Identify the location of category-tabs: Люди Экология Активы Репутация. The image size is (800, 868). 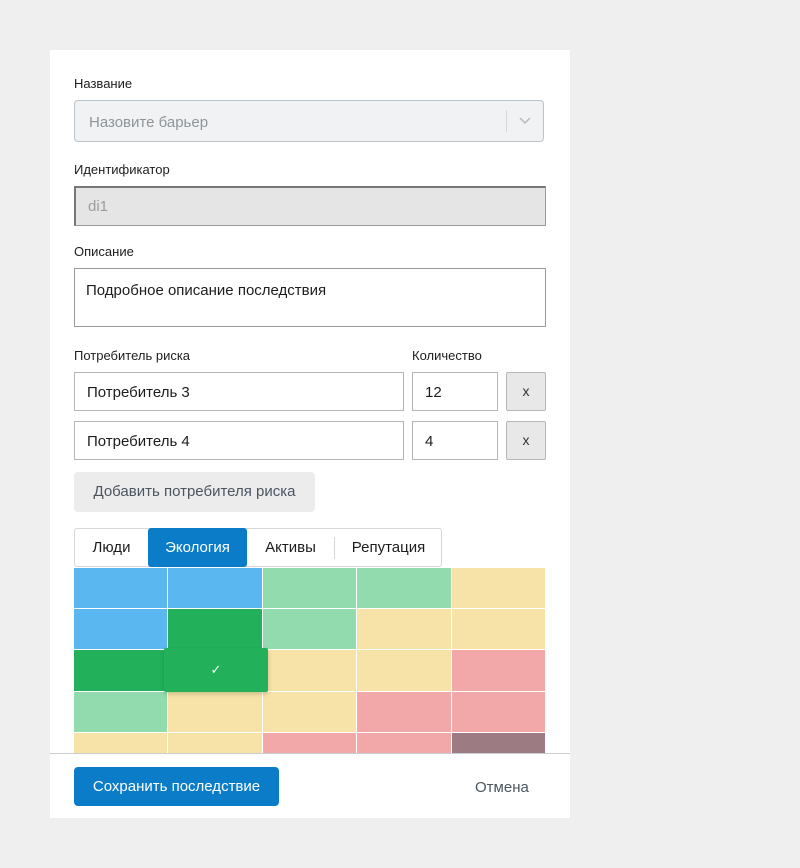
(258, 547).